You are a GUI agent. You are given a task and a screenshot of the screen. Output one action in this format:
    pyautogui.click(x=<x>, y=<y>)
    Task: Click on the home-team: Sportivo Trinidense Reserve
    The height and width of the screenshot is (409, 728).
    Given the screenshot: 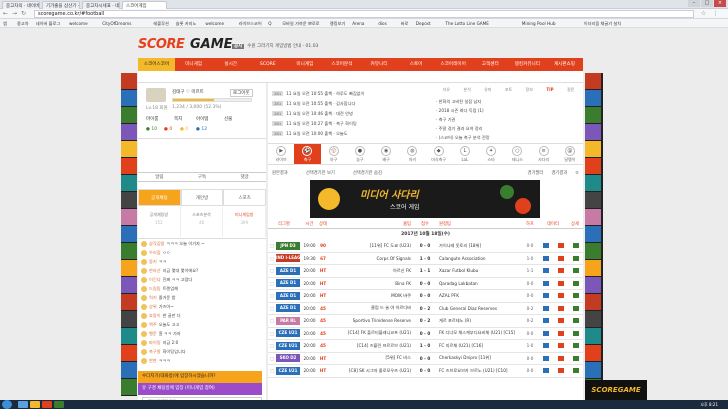 What is the action you would take?
    pyautogui.click(x=372, y=320)
    